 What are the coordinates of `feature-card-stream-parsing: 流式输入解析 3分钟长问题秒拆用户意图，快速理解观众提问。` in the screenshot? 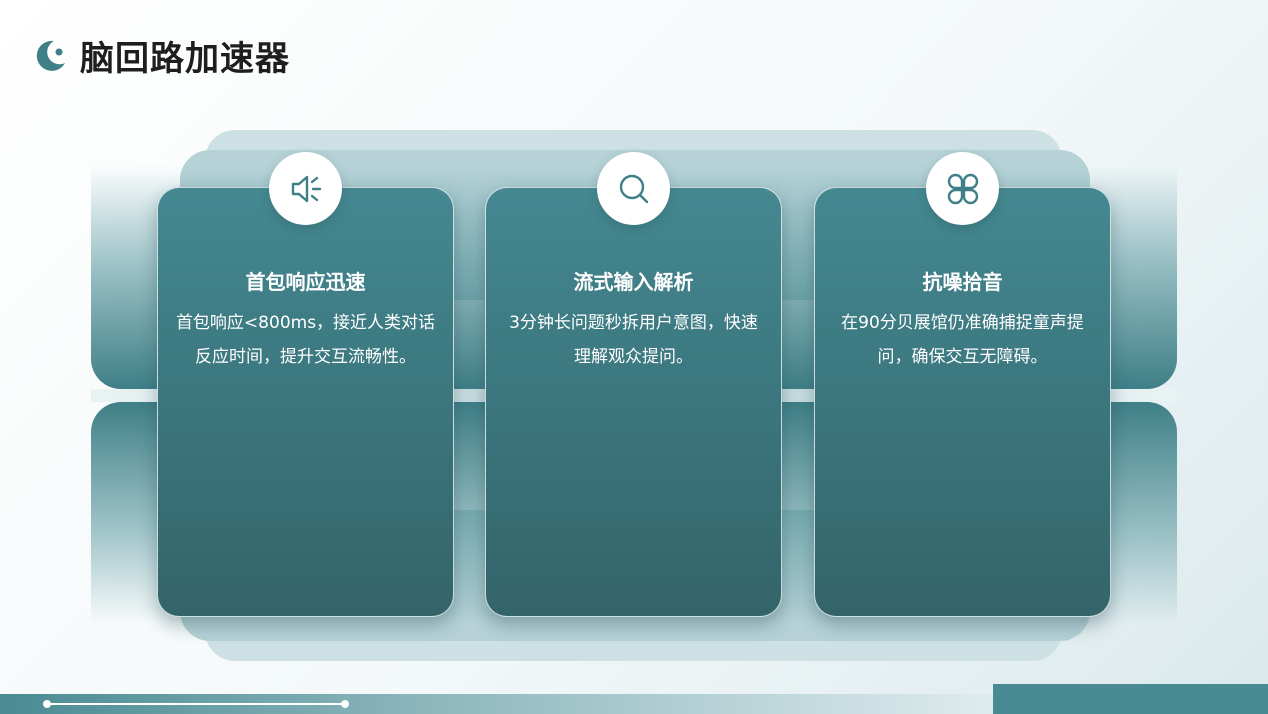 It's located at (633, 402).